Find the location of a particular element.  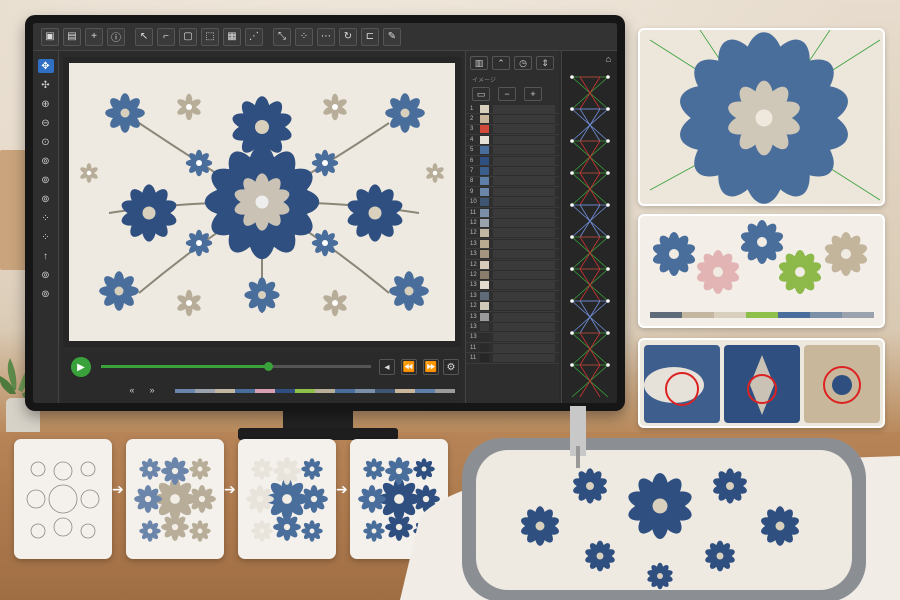

folder-icon: ▭ is located at coordinates (481, 94).